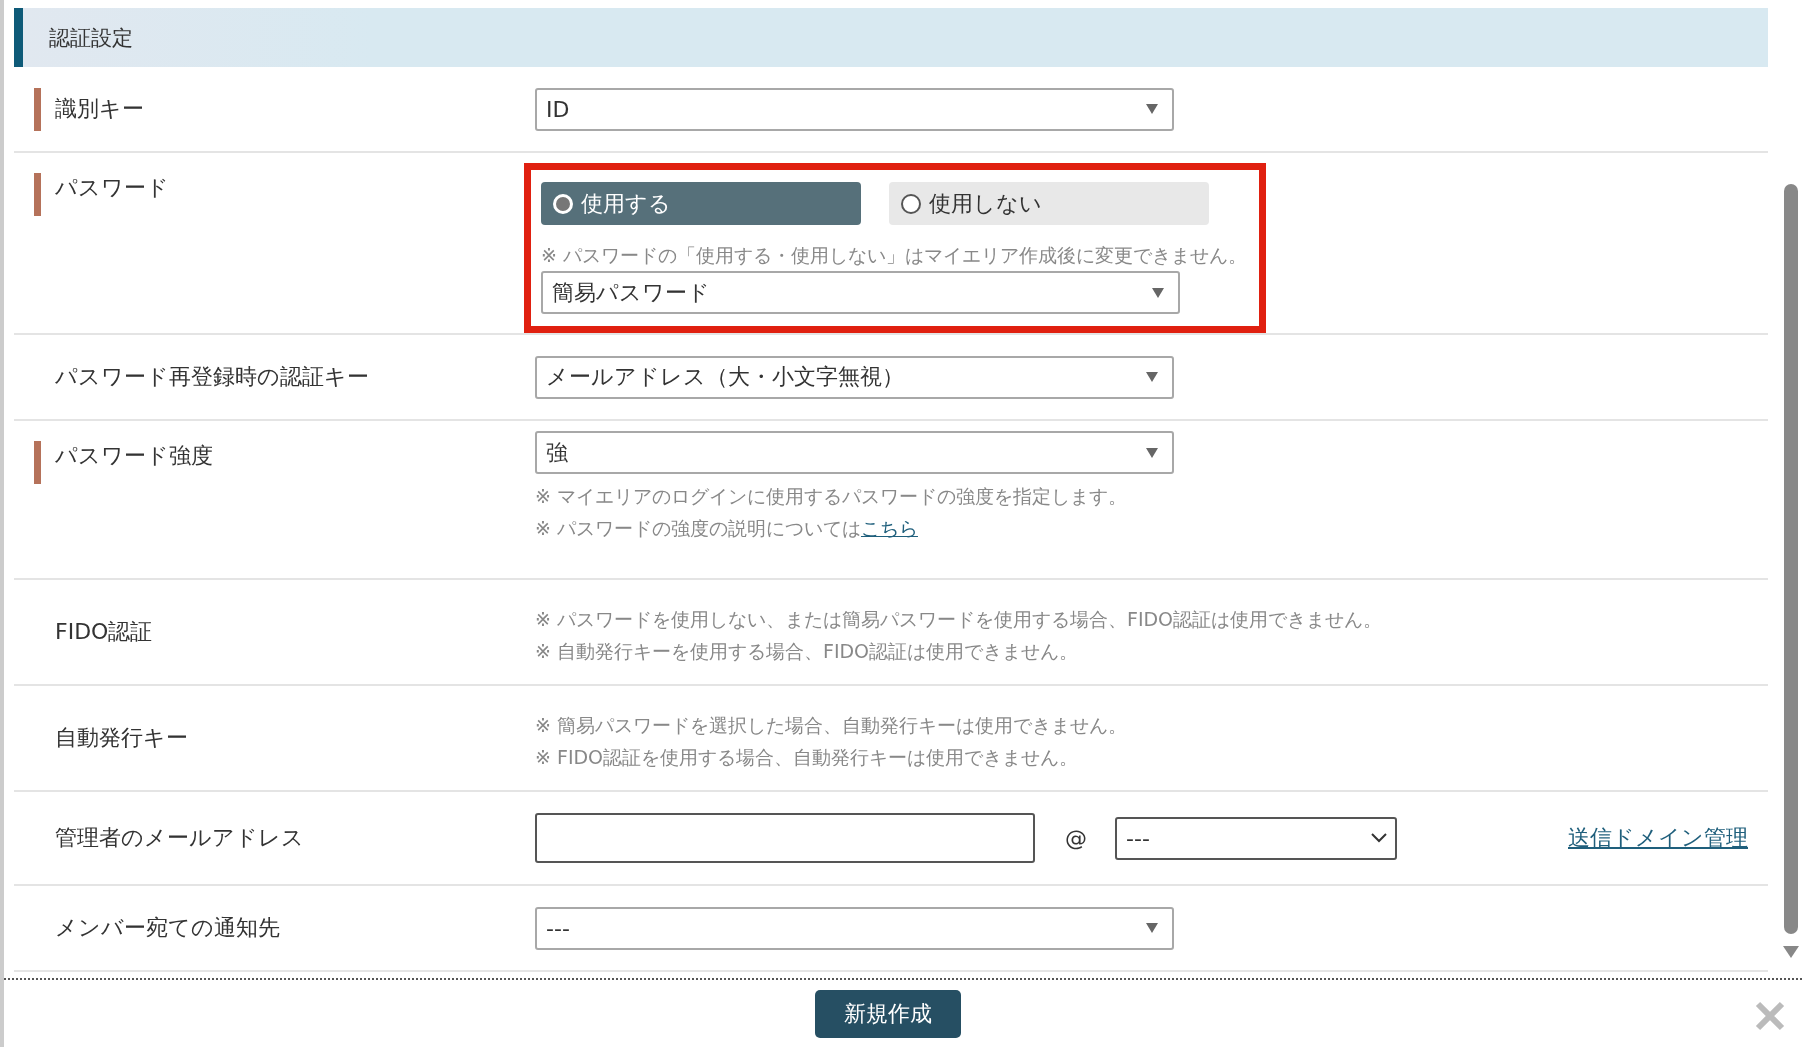 The width and height of the screenshot is (1802, 1047). Describe the element at coordinates (891, 37) in the screenshot. I see `section-header: 認証設定` at that location.